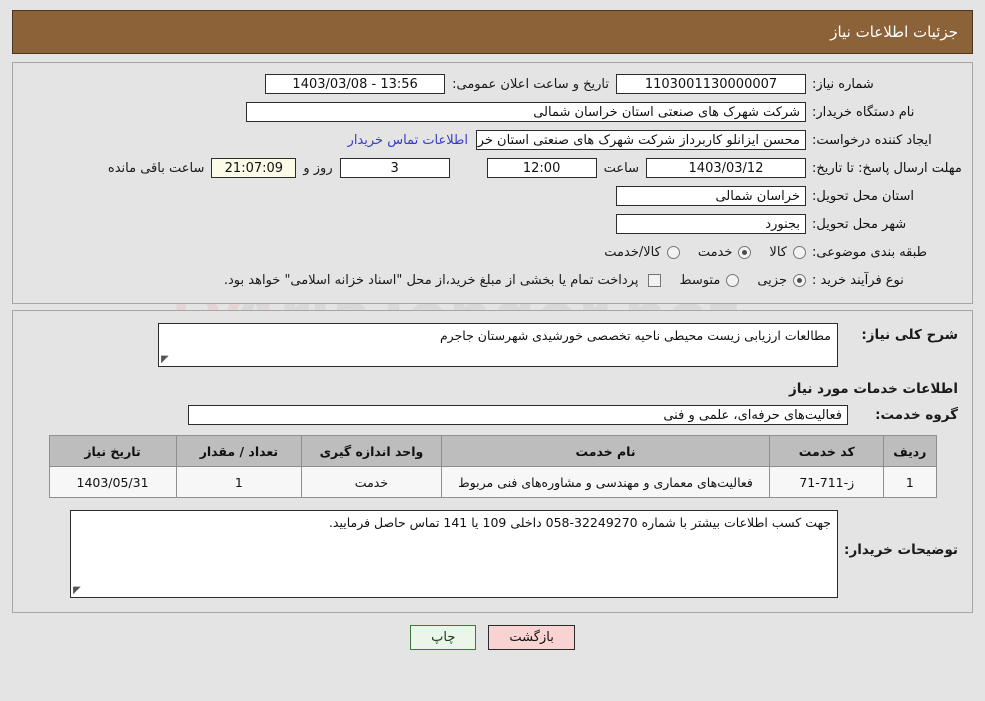 This screenshot has width=985, height=701. Describe the element at coordinates (711, 224) in the screenshot. I see `city-value: بجنورد` at that location.